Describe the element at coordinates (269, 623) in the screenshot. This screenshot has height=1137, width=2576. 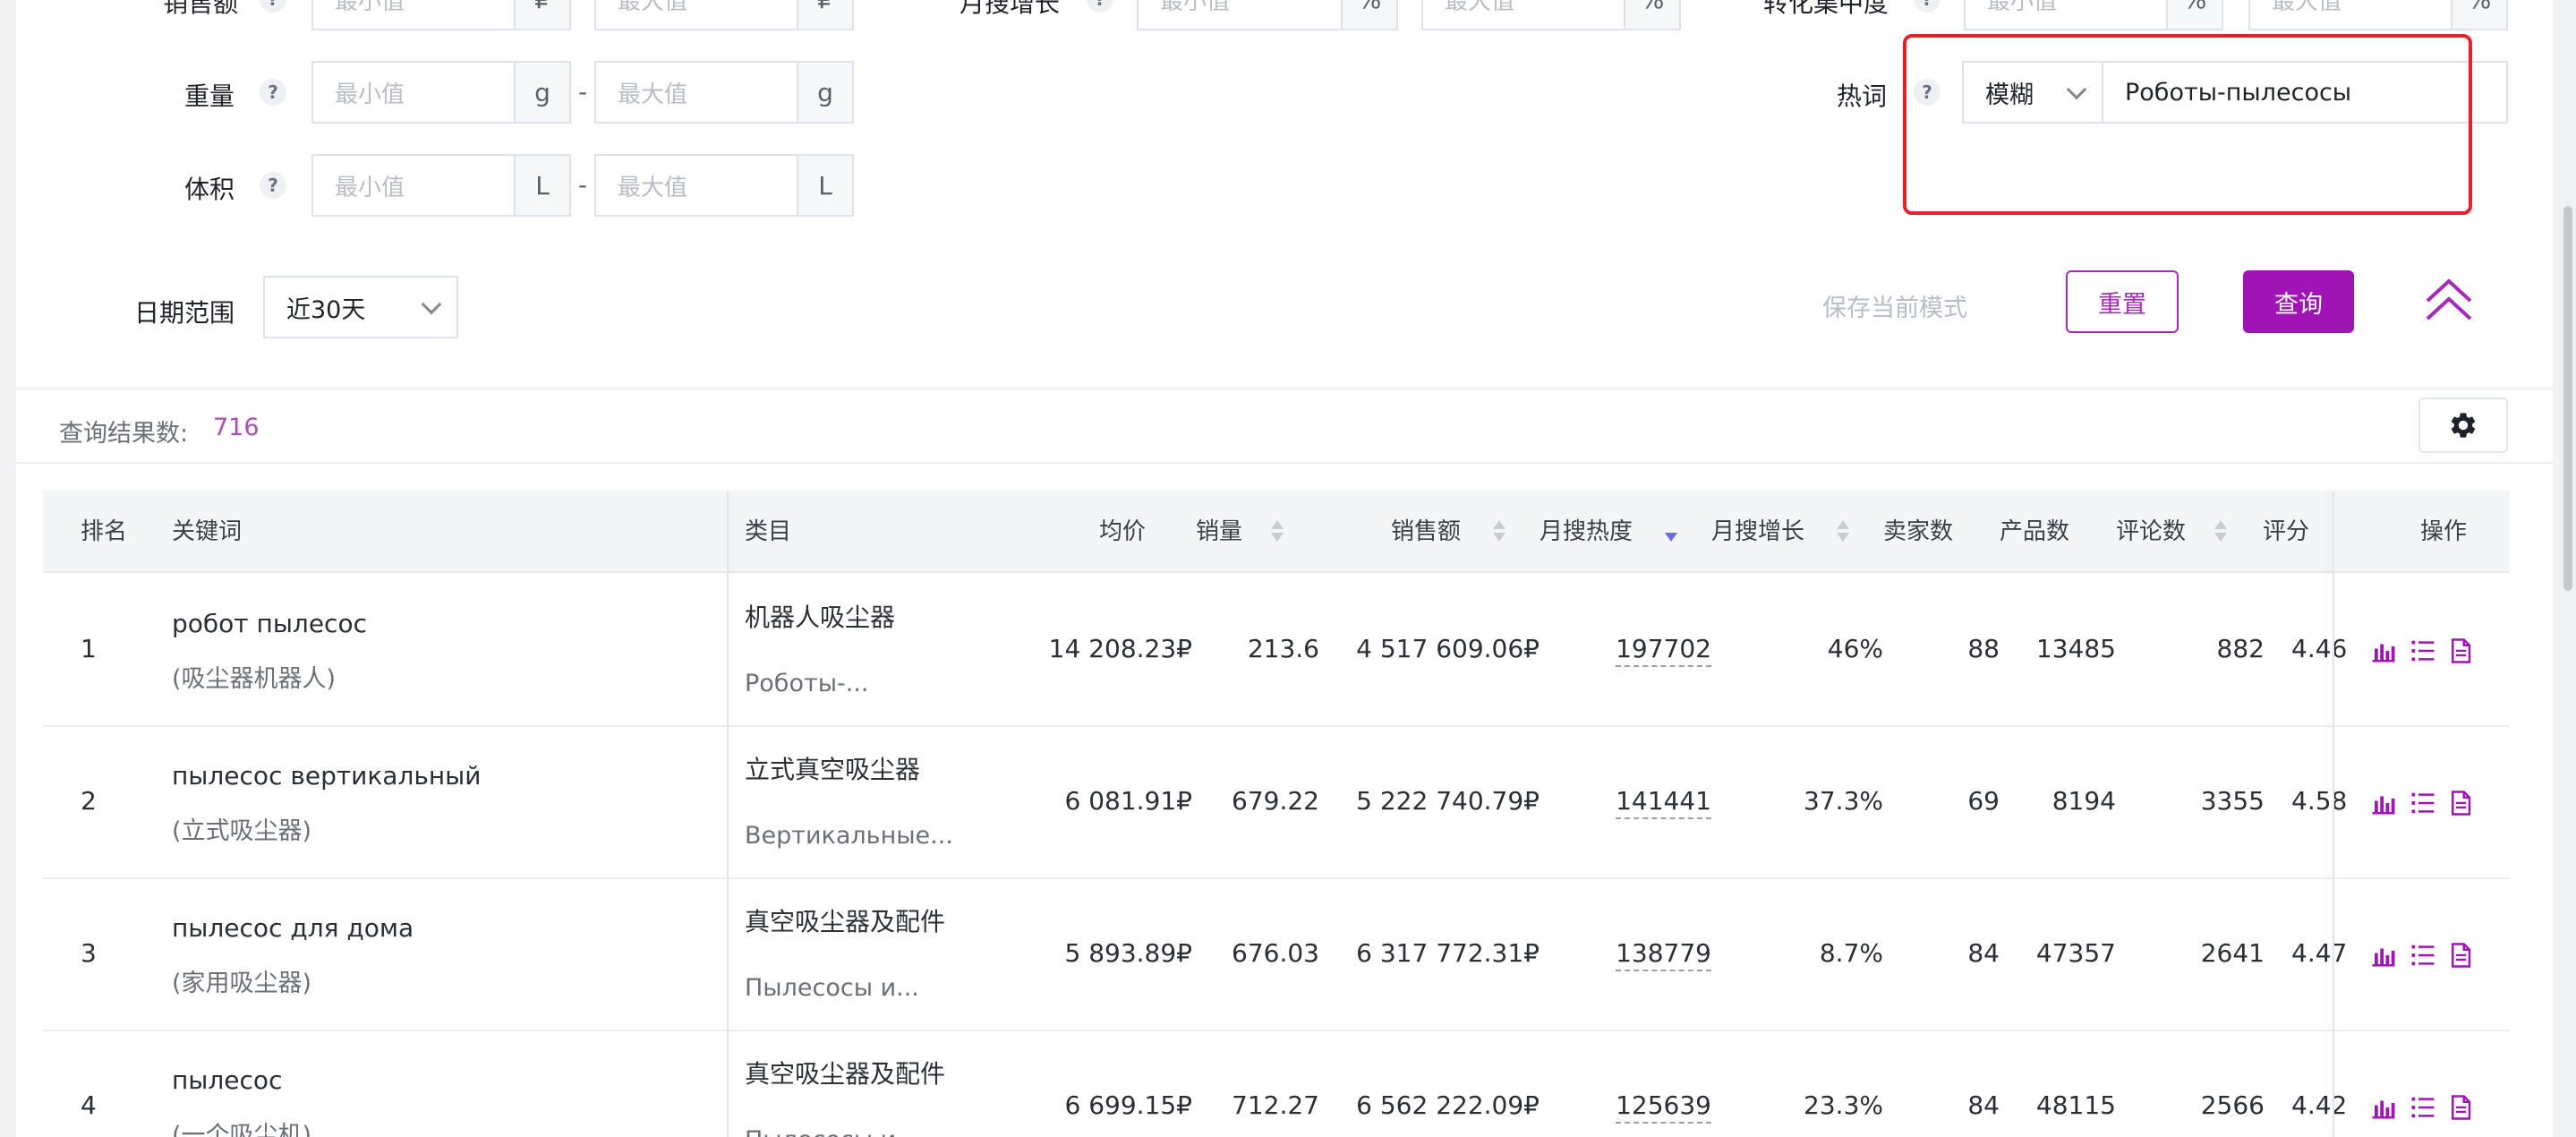
I see `row-keyword: робот пылесос` at that location.